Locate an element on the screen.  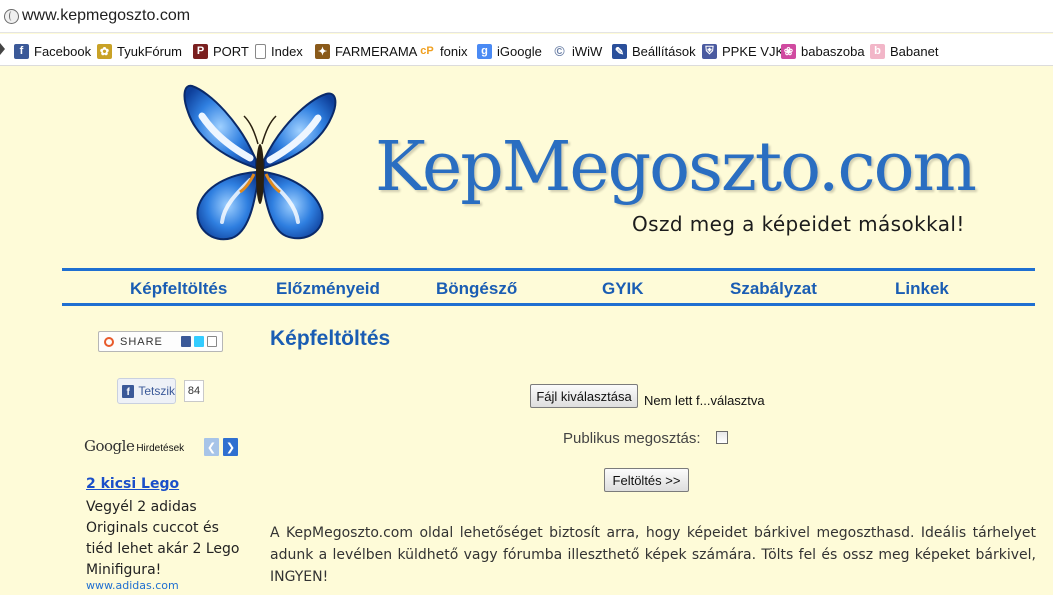
address-bar: www.kepmegoszto.com is located at coordinates (526, 16).